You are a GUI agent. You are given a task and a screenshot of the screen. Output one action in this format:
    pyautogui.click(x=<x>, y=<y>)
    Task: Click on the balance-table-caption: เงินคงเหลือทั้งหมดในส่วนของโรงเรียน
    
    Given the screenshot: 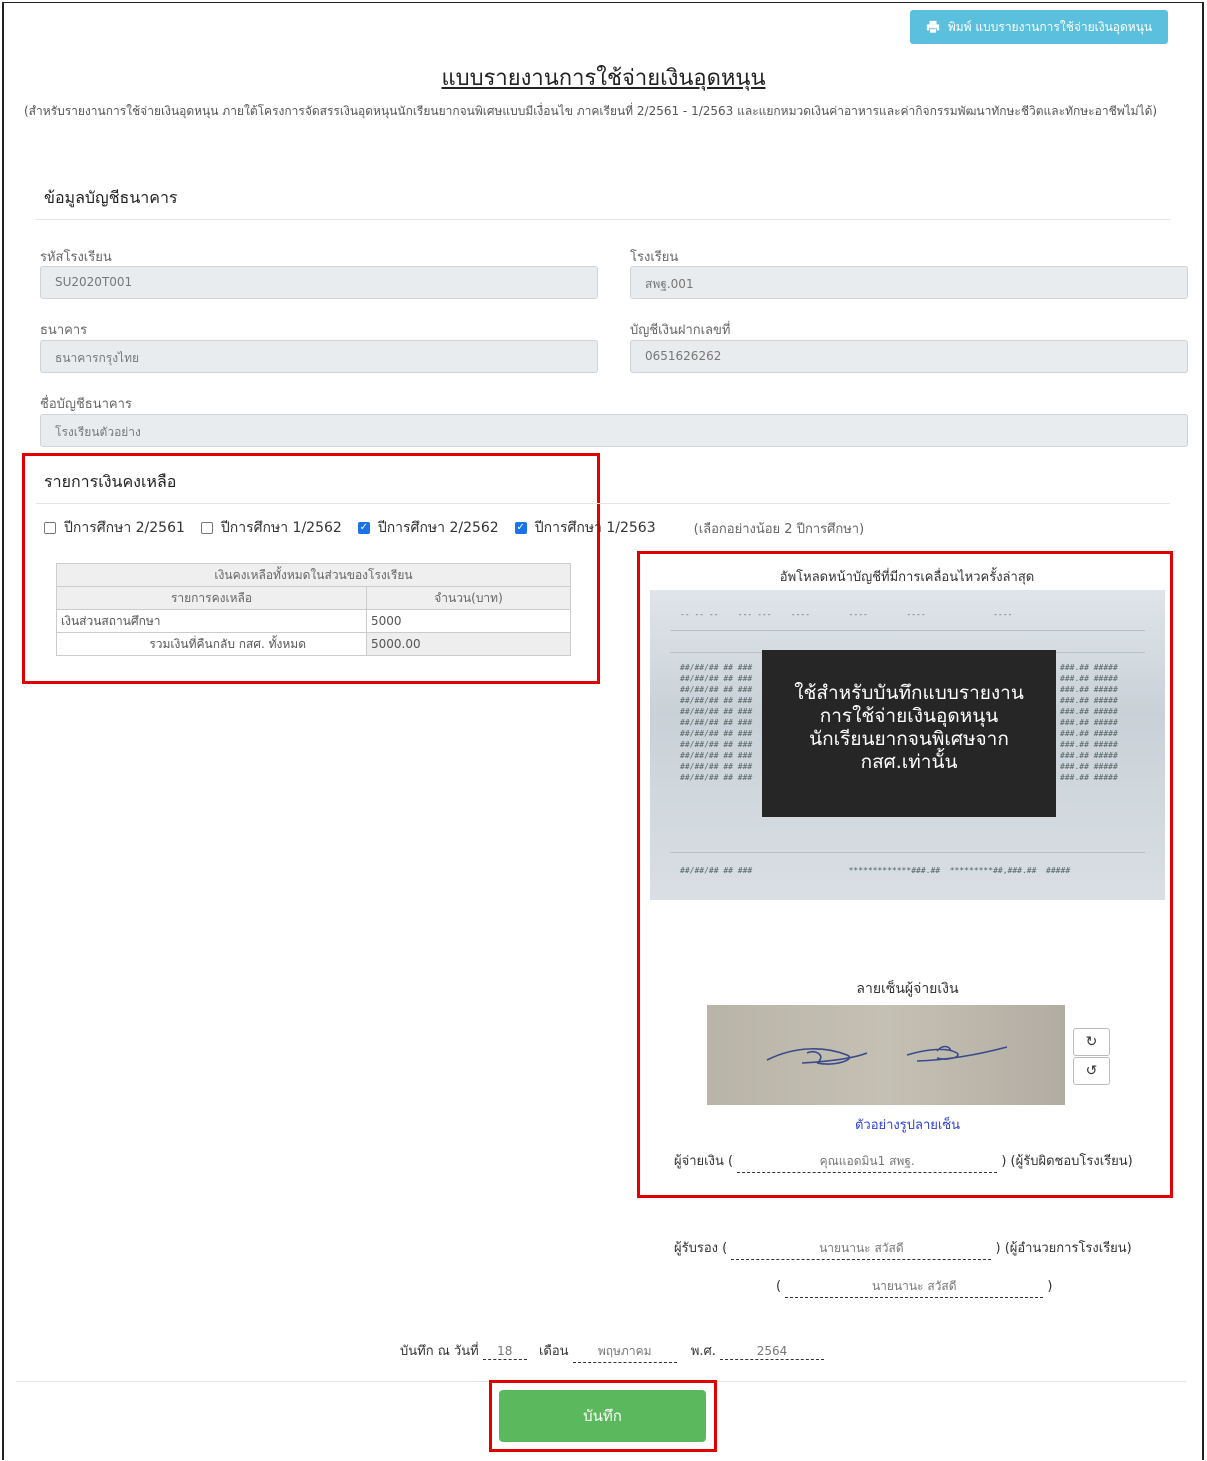 What is the action you would take?
    pyautogui.click(x=313, y=575)
    